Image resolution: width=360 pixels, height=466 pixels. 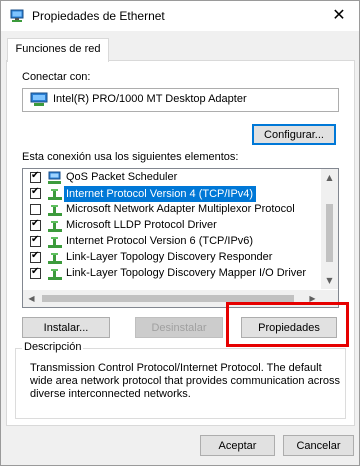 What do you see at coordinates (287, 324) in the screenshot?
I see `properties-highlight-annotation` at bounding box center [287, 324].